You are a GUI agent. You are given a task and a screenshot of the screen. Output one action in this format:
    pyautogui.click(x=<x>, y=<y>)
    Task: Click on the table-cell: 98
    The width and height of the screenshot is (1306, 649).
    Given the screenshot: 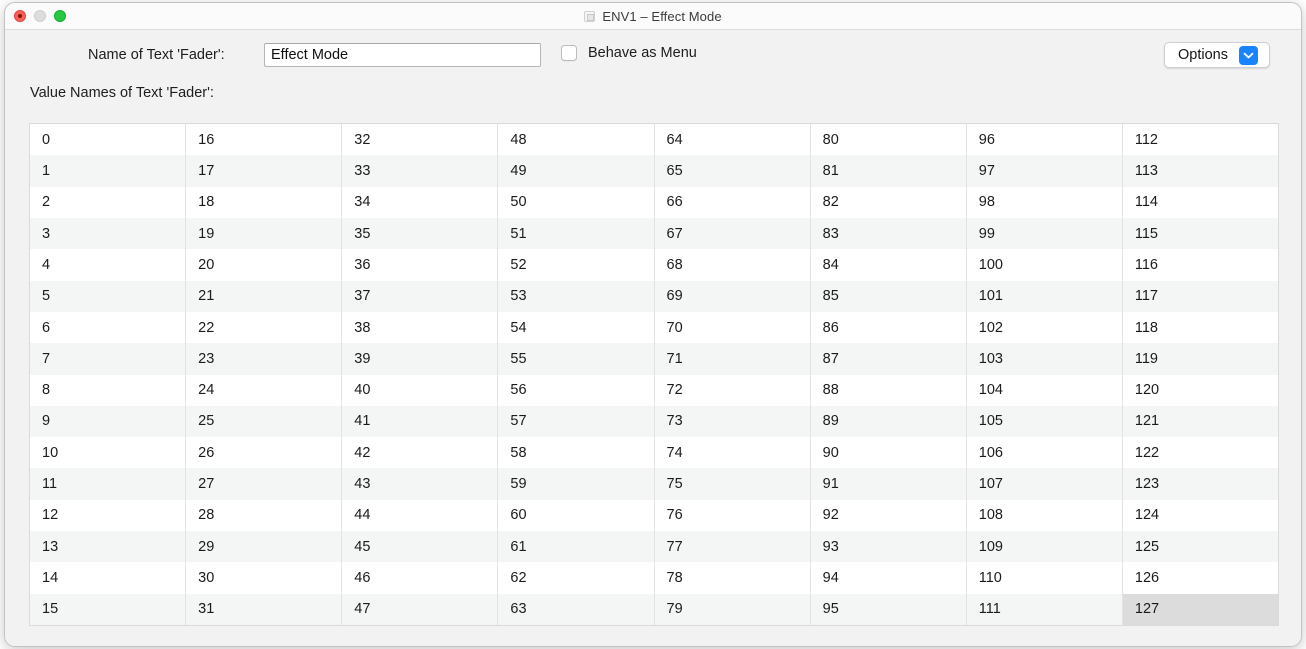 What is the action you would take?
    pyautogui.click(x=1044, y=202)
    